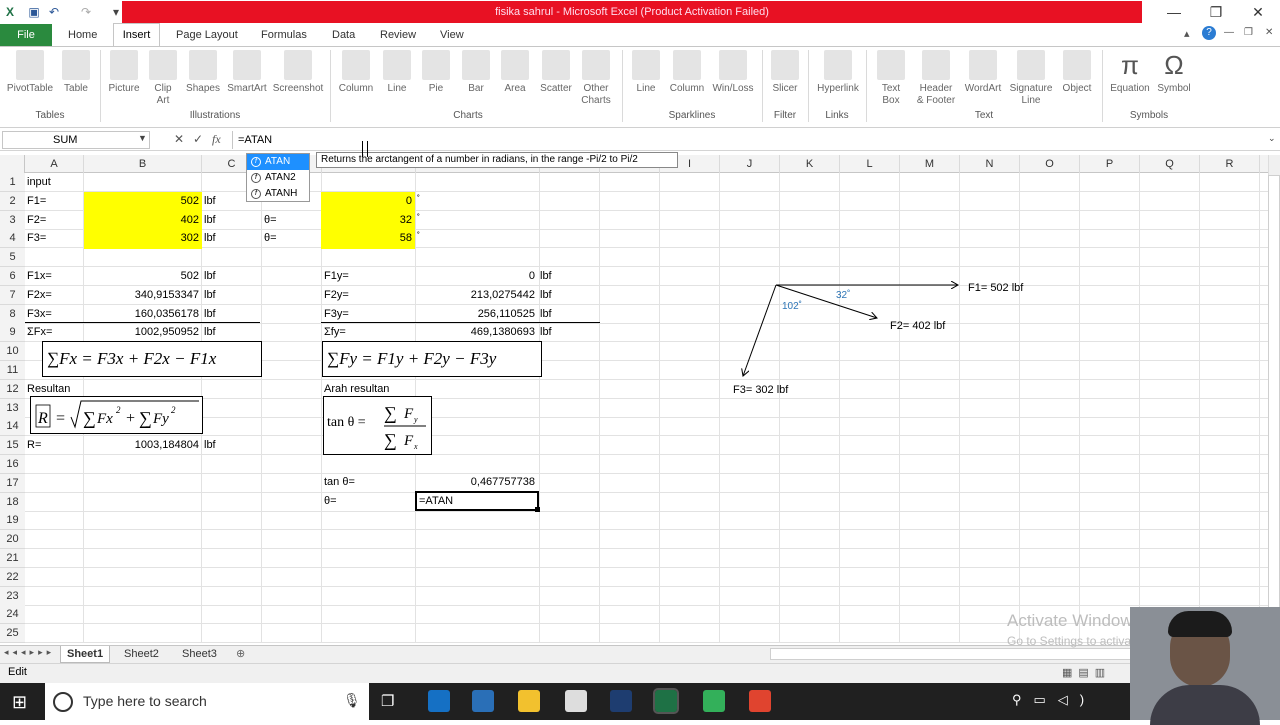 The height and width of the screenshot is (725, 1280). What do you see at coordinates (1110, 164) in the screenshot?
I see `column-header-p: P` at bounding box center [1110, 164].